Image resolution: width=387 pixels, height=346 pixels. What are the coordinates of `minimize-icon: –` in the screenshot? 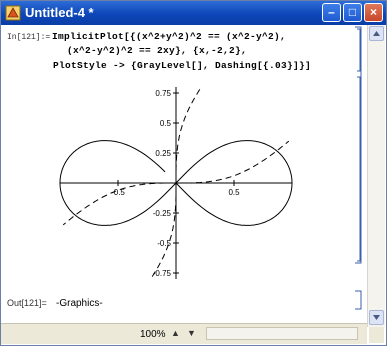 It's located at (331, 12).